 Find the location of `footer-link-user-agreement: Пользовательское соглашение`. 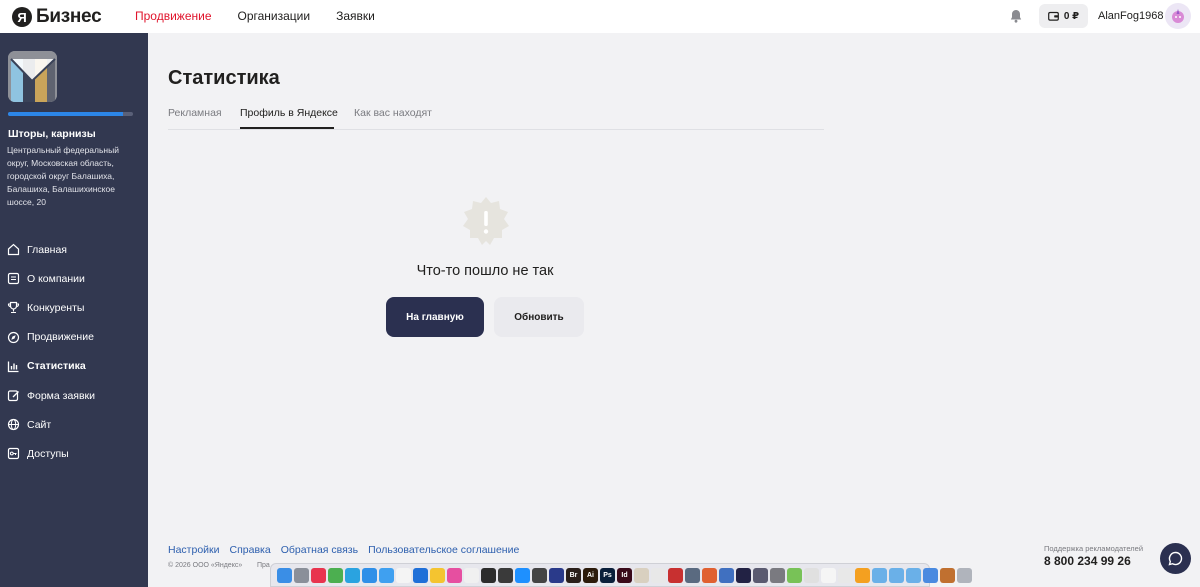

footer-link-user-agreement: Пользовательское соглашение is located at coordinates (443, 550).